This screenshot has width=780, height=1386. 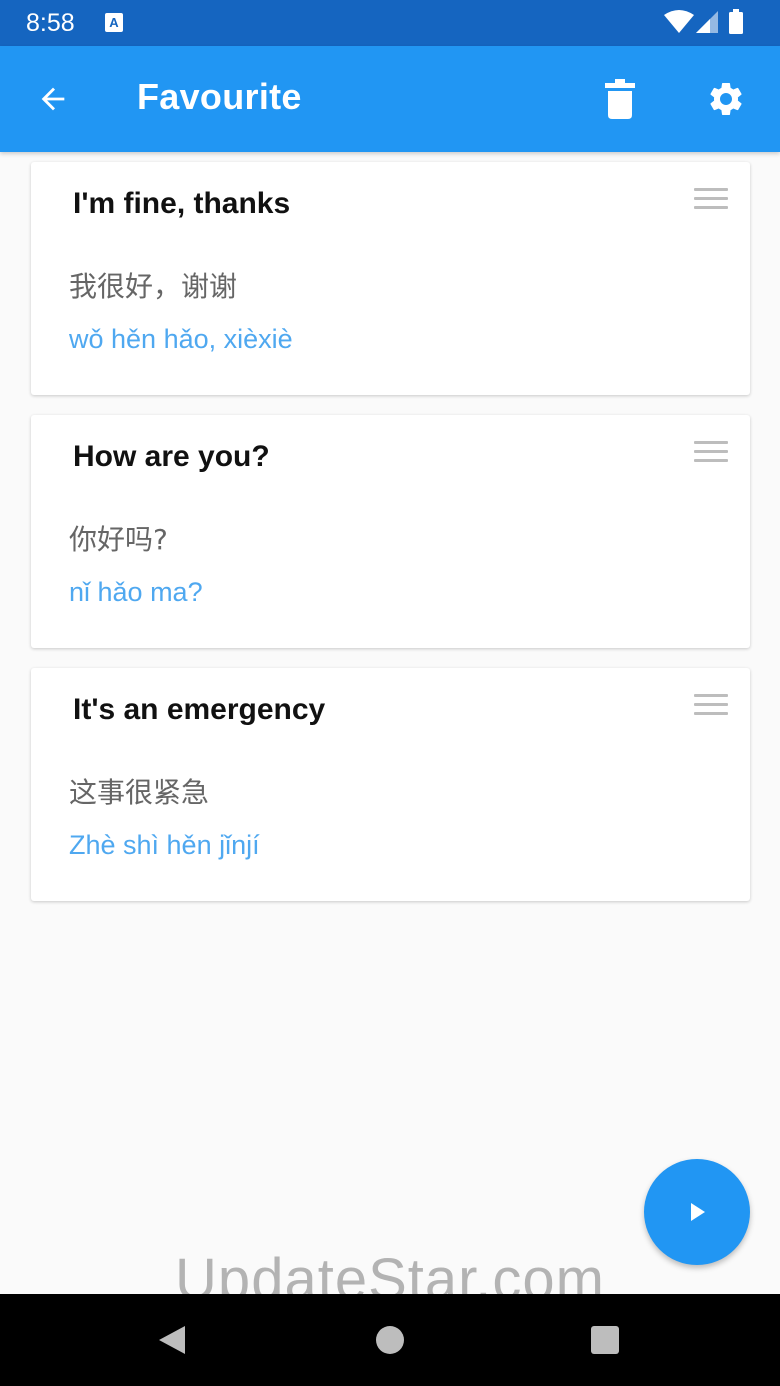 I want to click on signal-icon, so click(x=707, y=22).